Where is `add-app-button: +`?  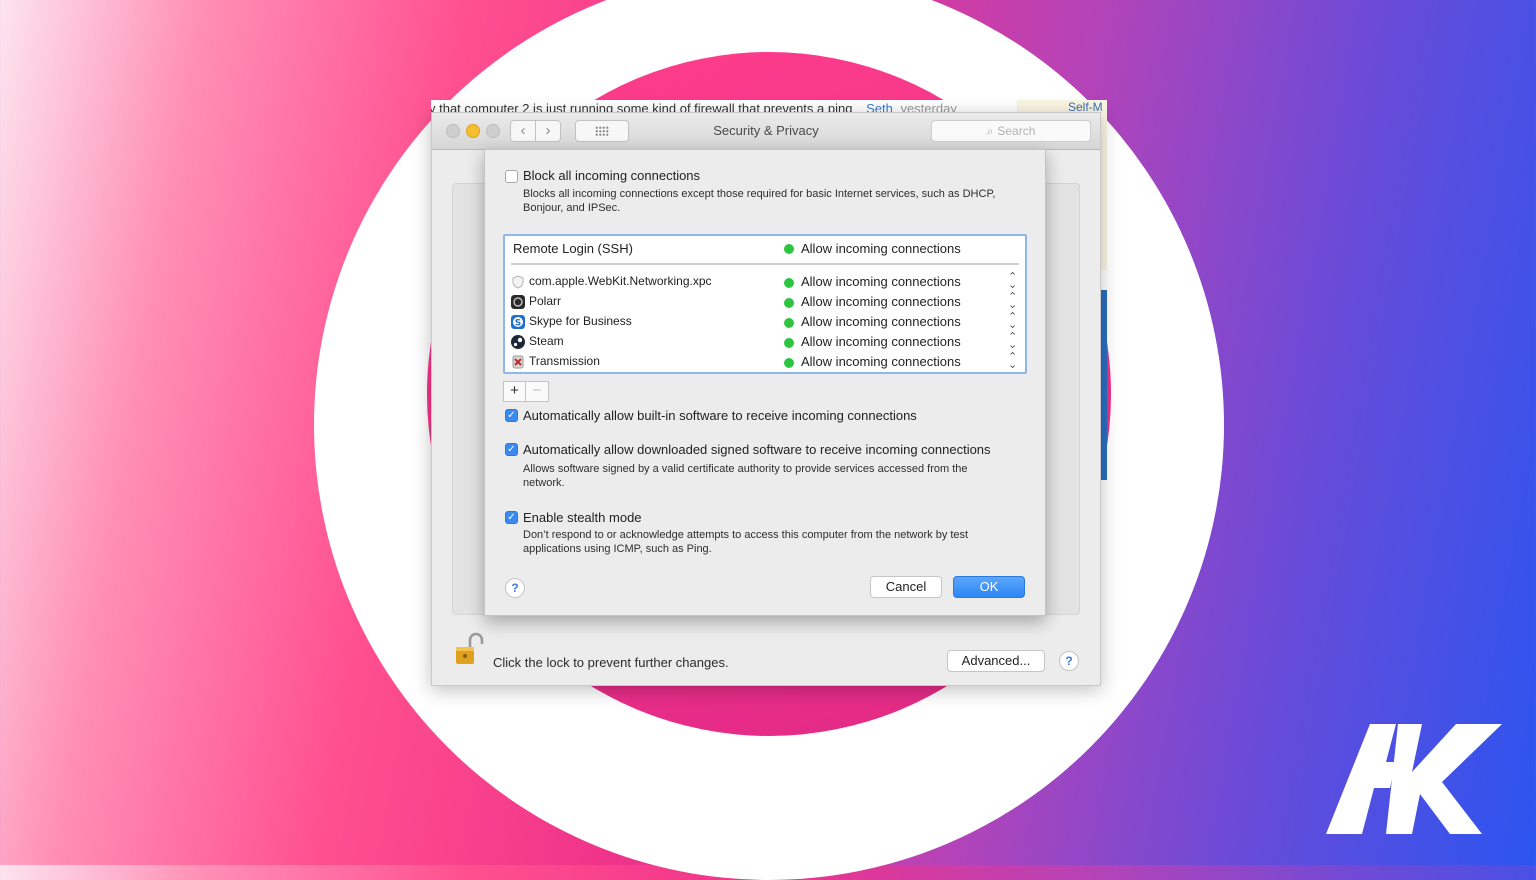 add-app-button: + is located at coordinates (515, 391).